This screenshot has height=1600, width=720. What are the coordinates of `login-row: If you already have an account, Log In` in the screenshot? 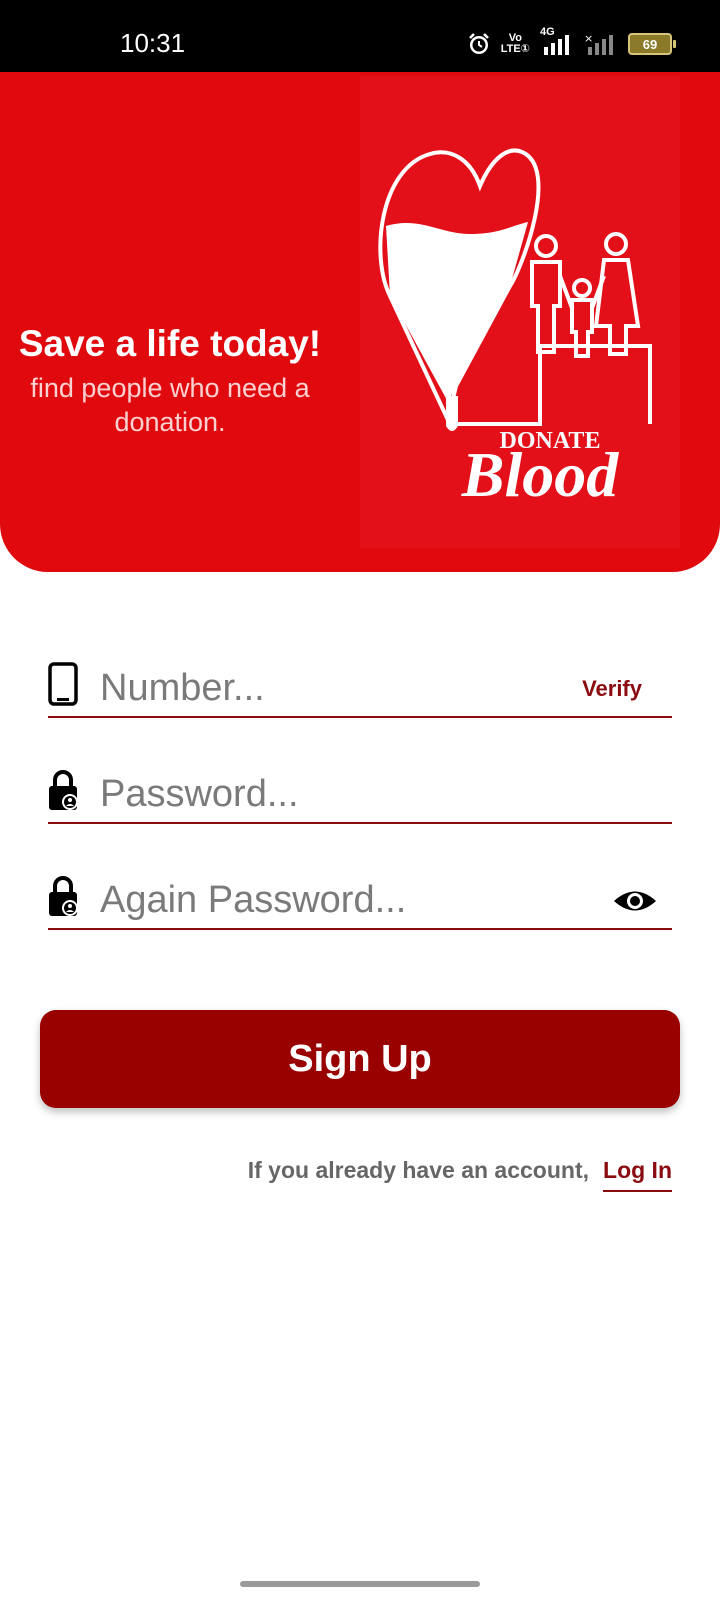 It's located at (459, 1171).